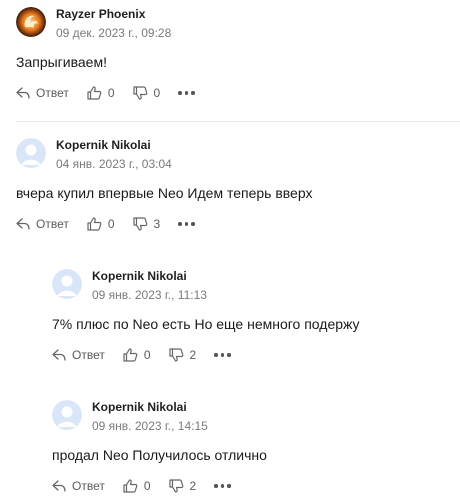 The image size is (460, 501). I want to click on dislike-count: 3, so click(157, 224).